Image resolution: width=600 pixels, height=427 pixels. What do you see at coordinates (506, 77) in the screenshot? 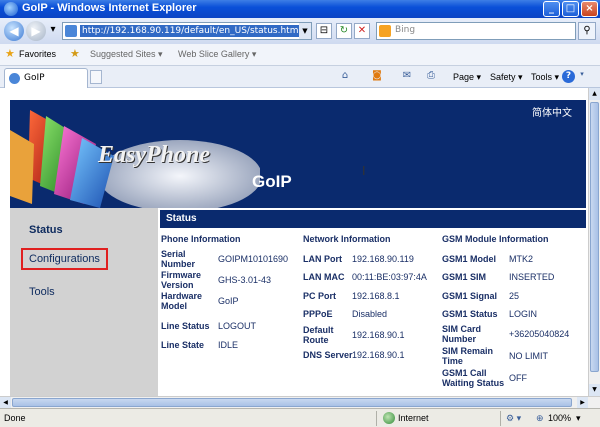
I see `safety-menu: Safety ▾` at bounding box center [506, 77].